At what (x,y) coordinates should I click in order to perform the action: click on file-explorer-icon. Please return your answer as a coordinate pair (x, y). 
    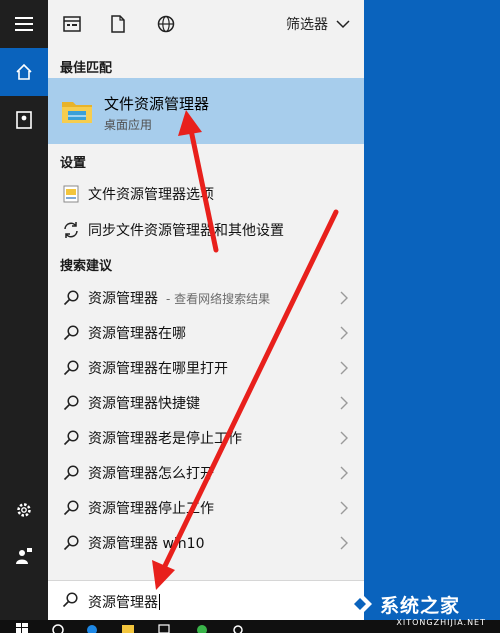
    Looking at the image, I should click on (77, 112).